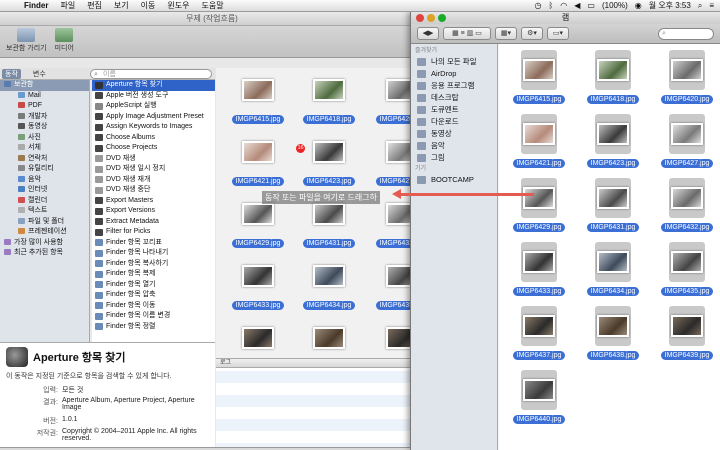 The image size is (720, 450). What do you see at coordinates (153, 274) in the screenshot?
I see `action-item: Finder 항목 복제` at bounding box center [153, 274].